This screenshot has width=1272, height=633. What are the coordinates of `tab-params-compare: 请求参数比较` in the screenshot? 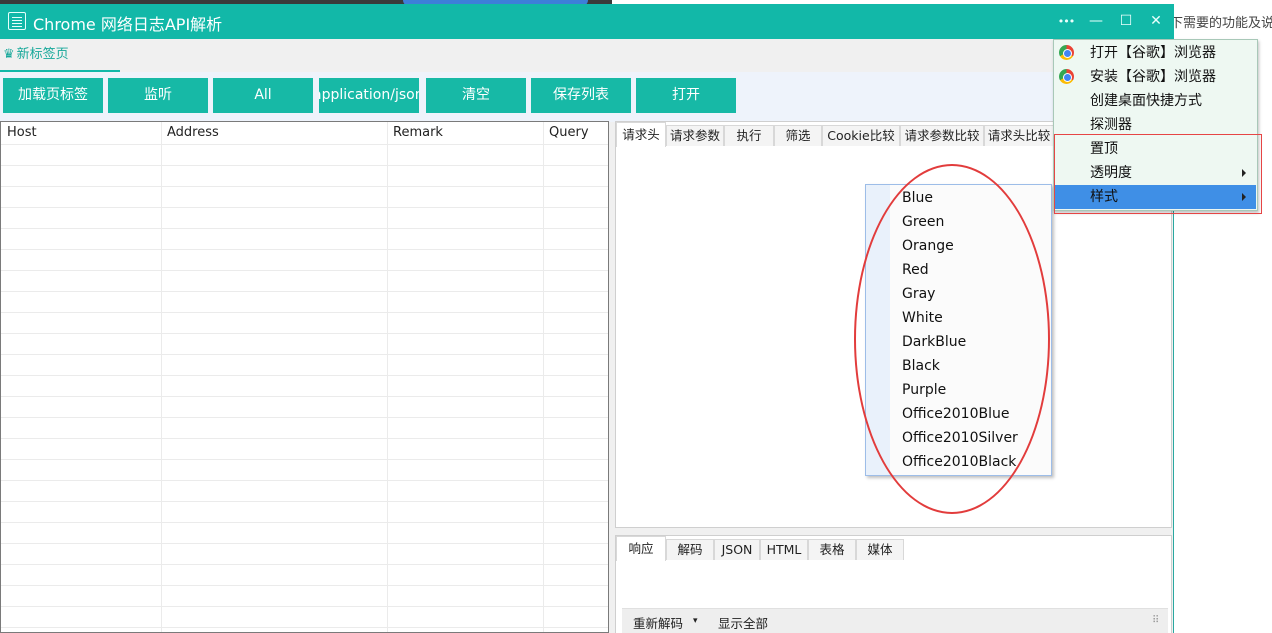 It's located at (942, 135).